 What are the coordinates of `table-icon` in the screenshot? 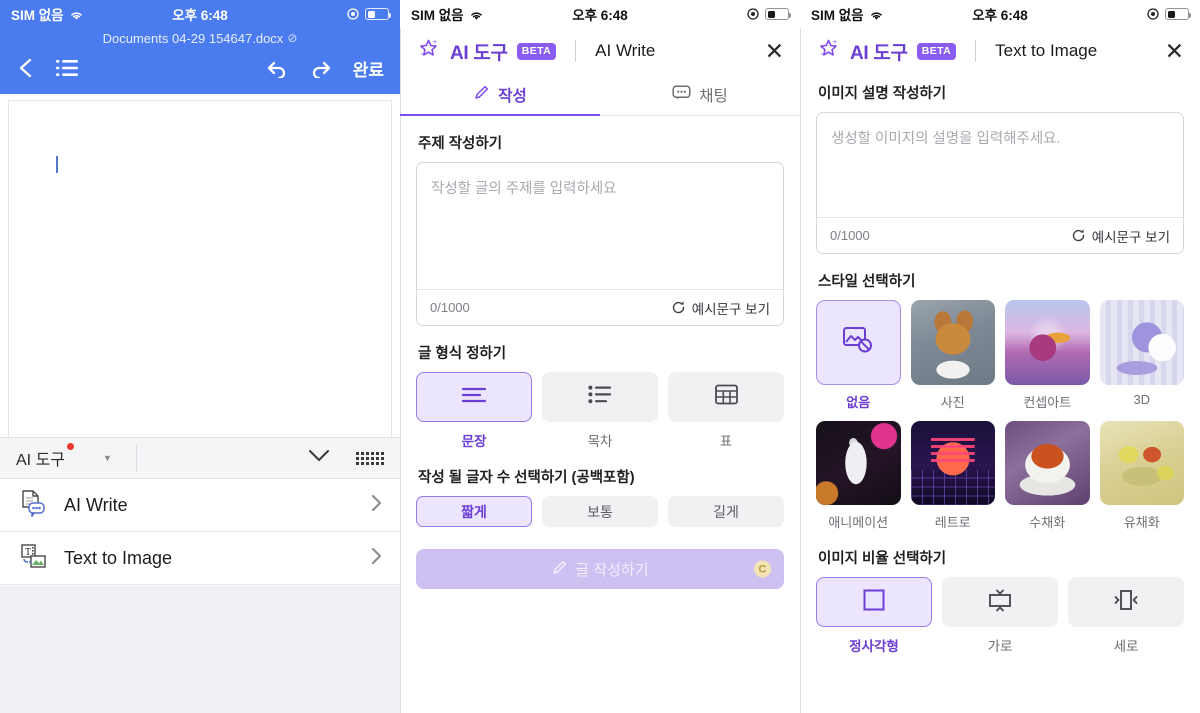 It's located at (726, 397).